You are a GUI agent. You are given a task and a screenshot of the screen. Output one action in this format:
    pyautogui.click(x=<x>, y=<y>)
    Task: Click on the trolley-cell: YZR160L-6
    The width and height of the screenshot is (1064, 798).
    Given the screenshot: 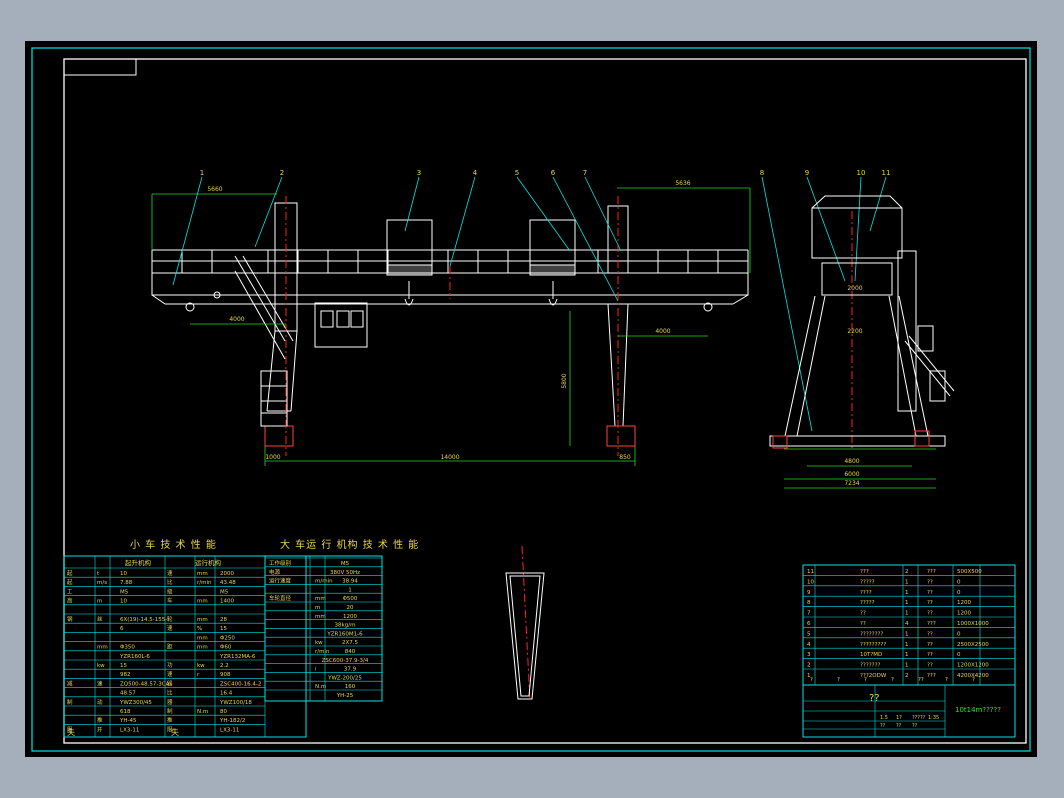 What is the action you would take?
    pyautogui.click(x=134, y=657)
    